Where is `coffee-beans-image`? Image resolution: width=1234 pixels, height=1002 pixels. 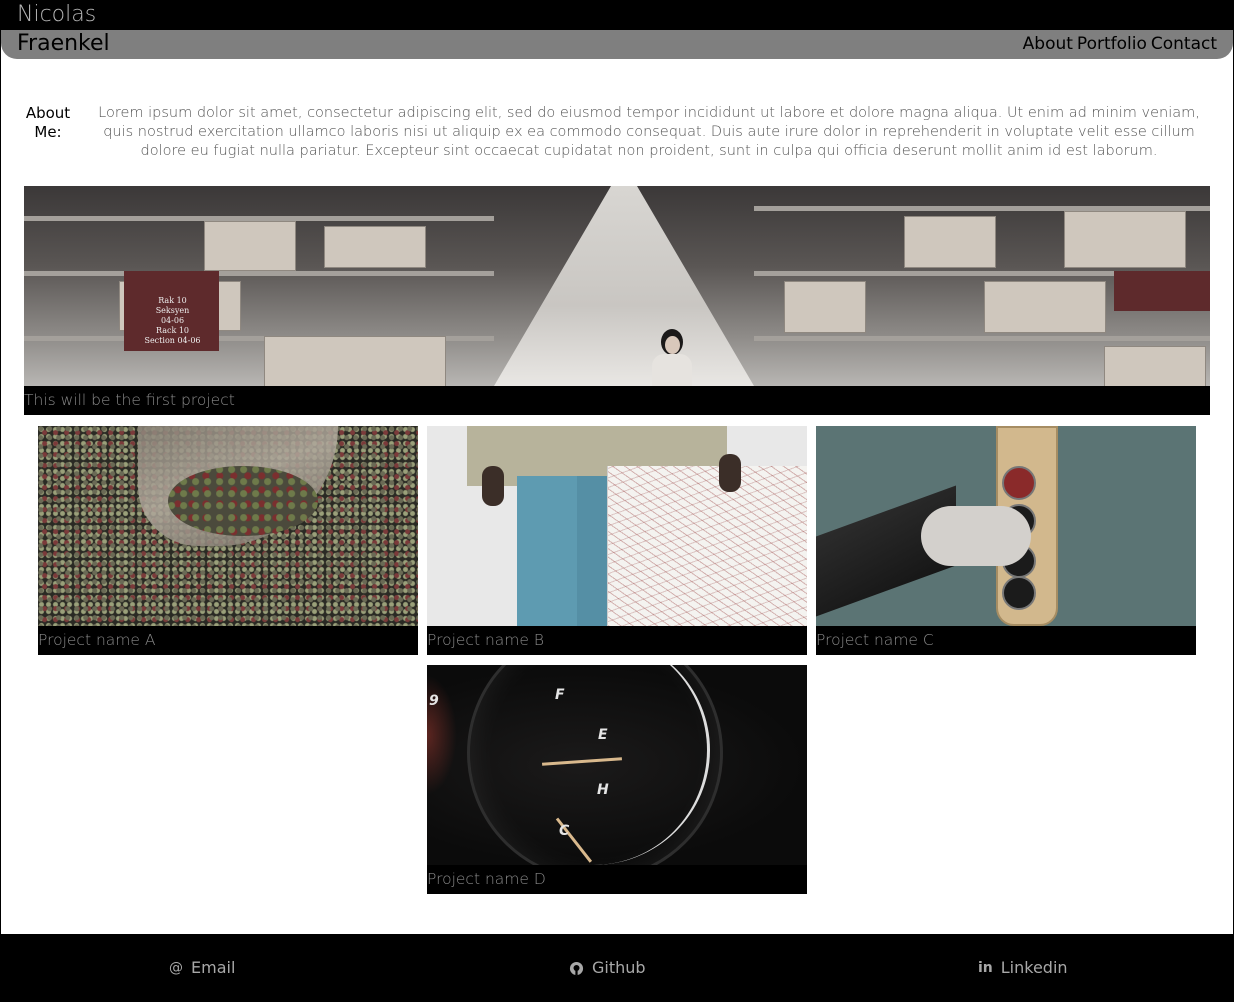
coffee-beans-image is located at coordinates (228, 526).